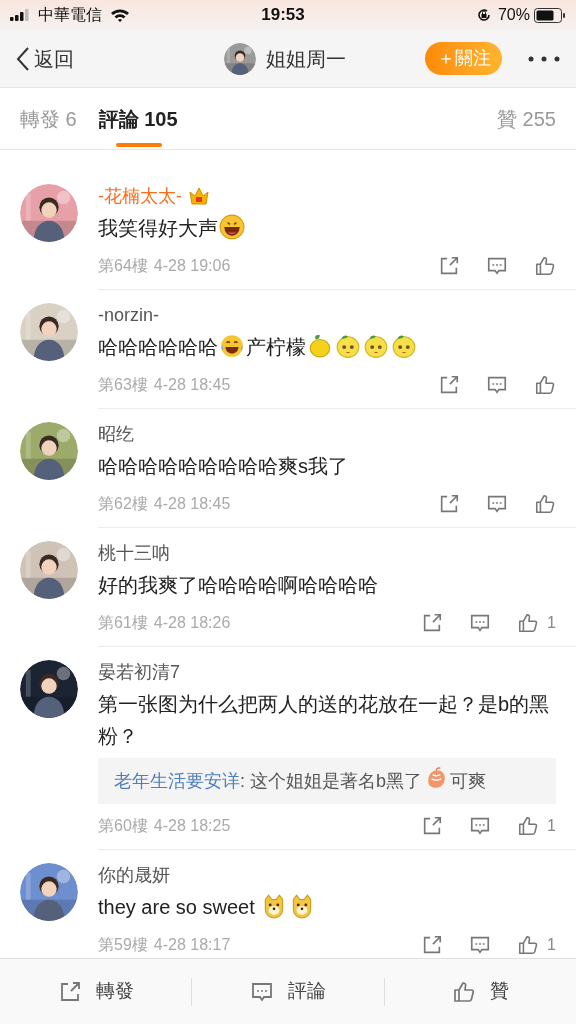 The image size is (576, 1024). I want to click on comment-text: 哈哈哈哈哈哈哈哈哈爽s我了, so click(223, 466).